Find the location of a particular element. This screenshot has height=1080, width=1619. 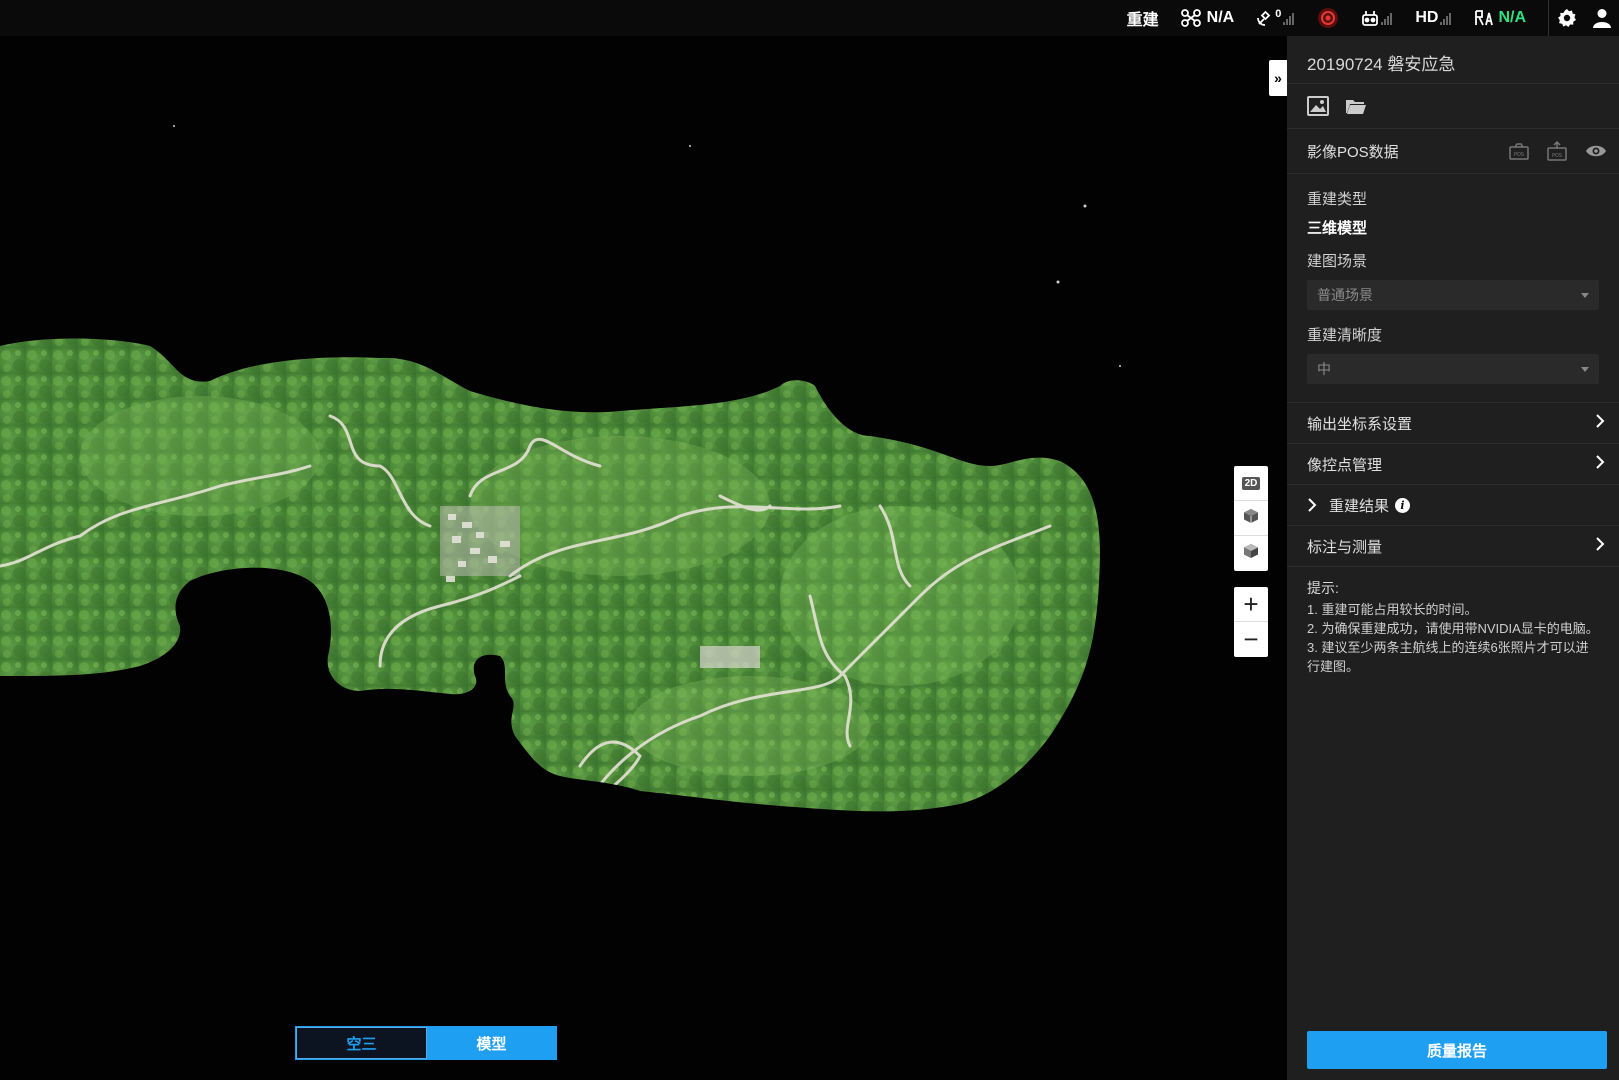

clarity-label: 重建清晰度 is located at coordinates (1345, 335).